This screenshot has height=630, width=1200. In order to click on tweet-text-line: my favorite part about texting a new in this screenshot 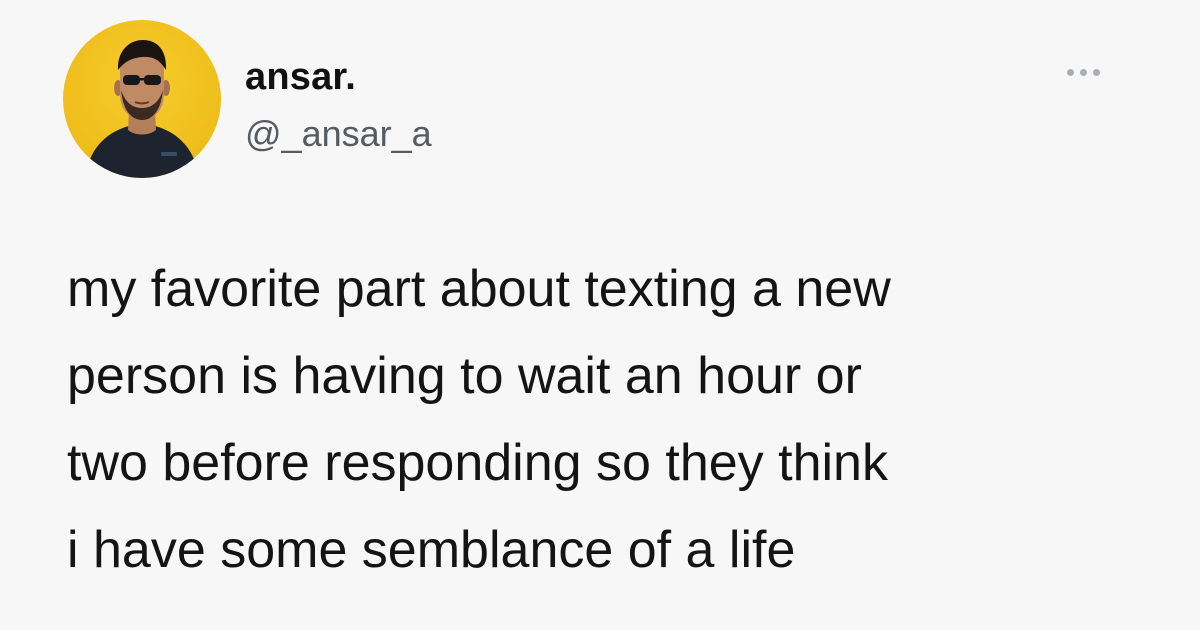, I will do `click(479, 289)`.